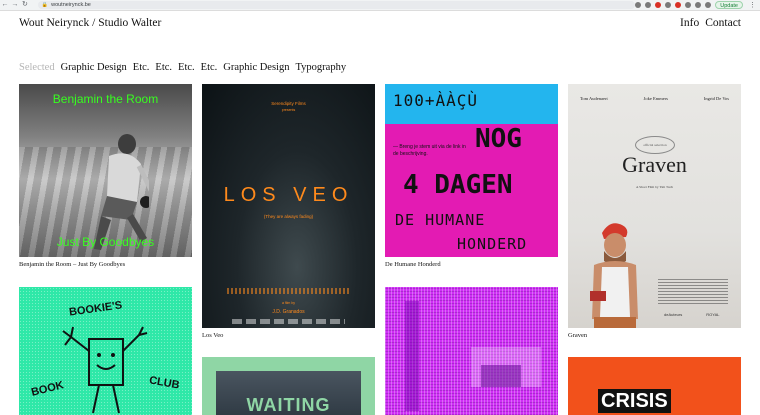 The height and width of the screenshot is (415, 760). Describe the element at coordinates (5, 5) in the screenshot. I see `back-icon: ←` at that location.